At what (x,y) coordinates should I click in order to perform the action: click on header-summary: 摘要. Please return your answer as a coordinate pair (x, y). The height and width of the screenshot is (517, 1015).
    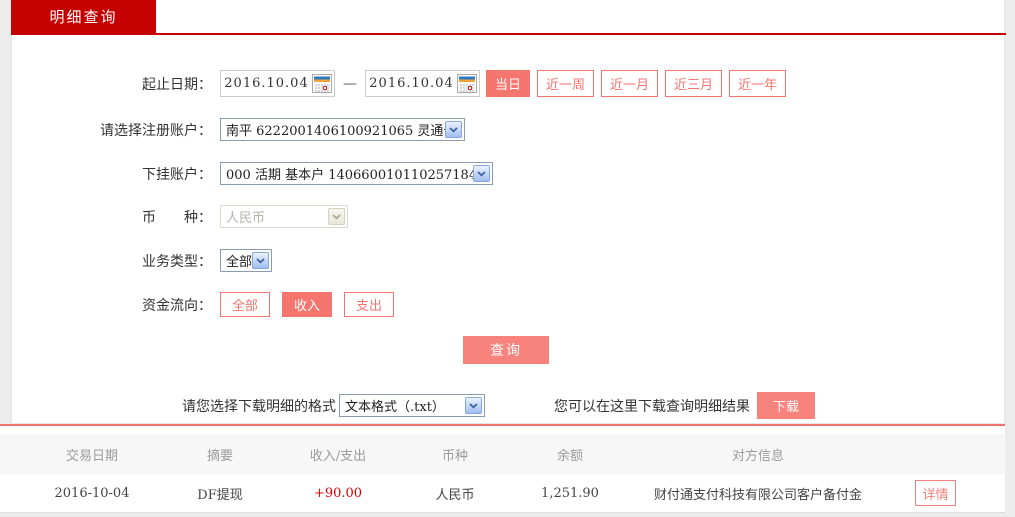
    Looking at the image, I should click on (219, 456).